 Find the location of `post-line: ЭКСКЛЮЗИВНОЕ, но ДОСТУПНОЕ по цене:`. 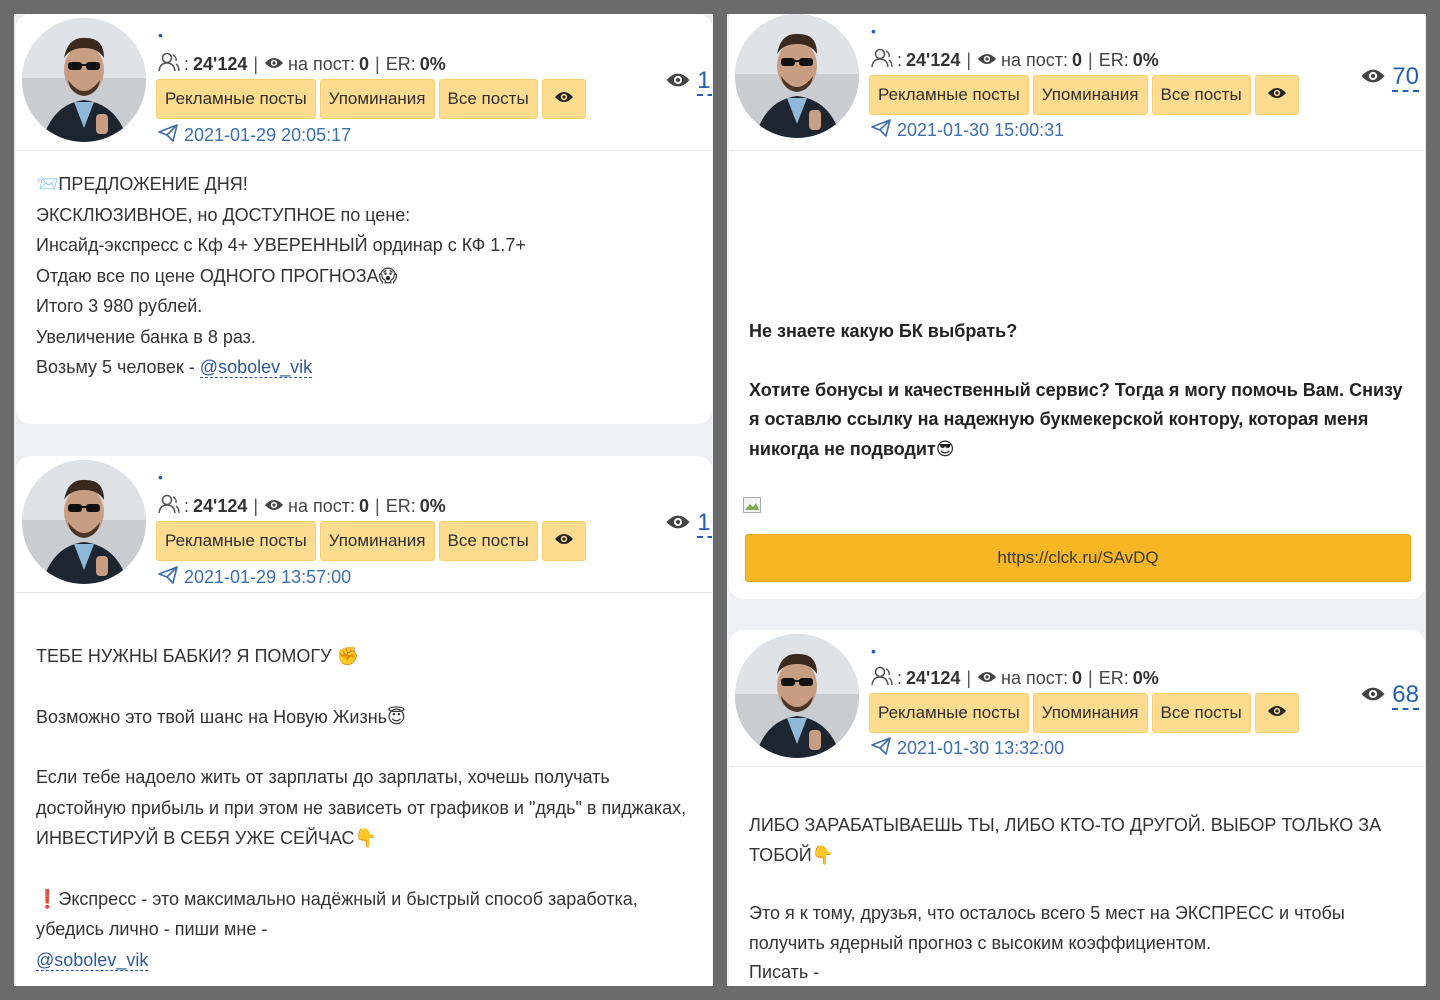

post-line: ЭКСКЛЮЗИВНОЕ, но ДОСТУПНОЕ по цене: is located at coordinates (223, 214).